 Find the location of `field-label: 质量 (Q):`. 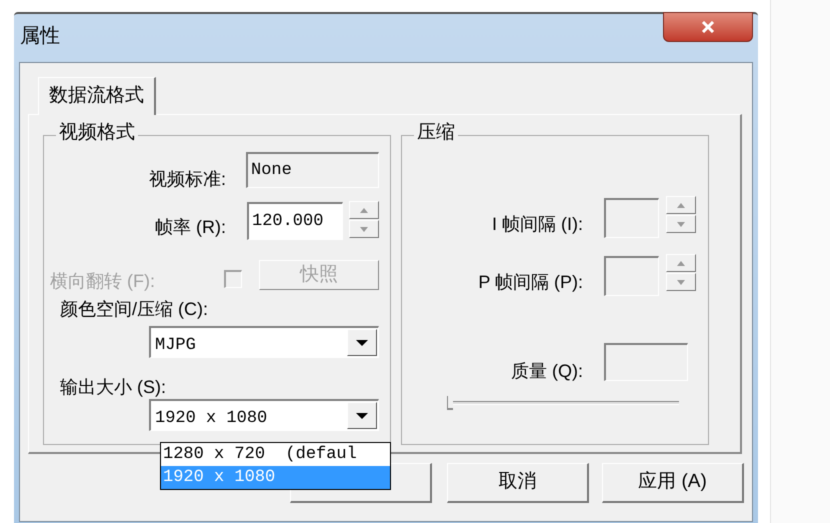

field-label: 质量 (Q): is located at coordinates (547, 371).